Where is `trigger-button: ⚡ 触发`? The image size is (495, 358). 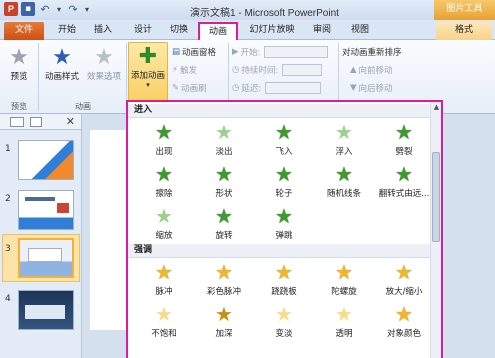
trigger-button: ⚡ 触发 is located at coordinates (184, 70).